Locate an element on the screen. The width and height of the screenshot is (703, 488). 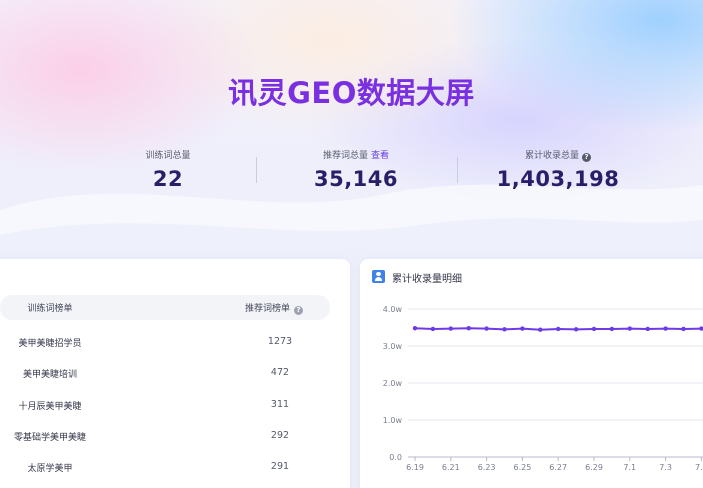
x-tick-label: 6.25 is located at coordinates (522, 467).